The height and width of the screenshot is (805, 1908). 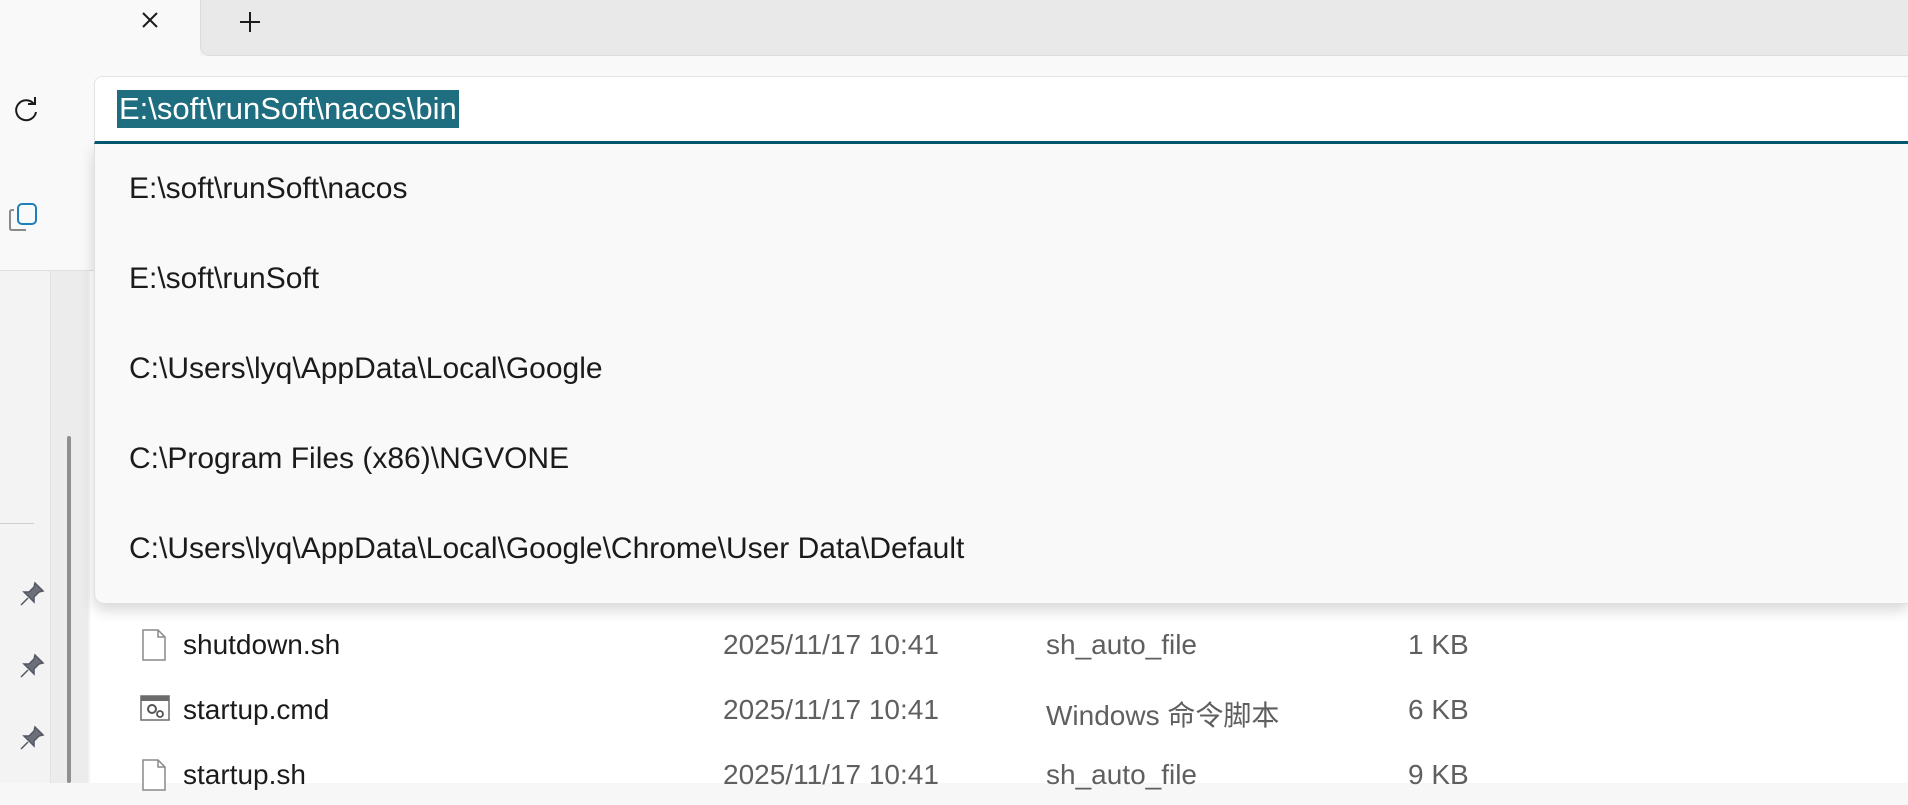 I want to click on file-size: 9 KB, so click(x=1438, y=774).